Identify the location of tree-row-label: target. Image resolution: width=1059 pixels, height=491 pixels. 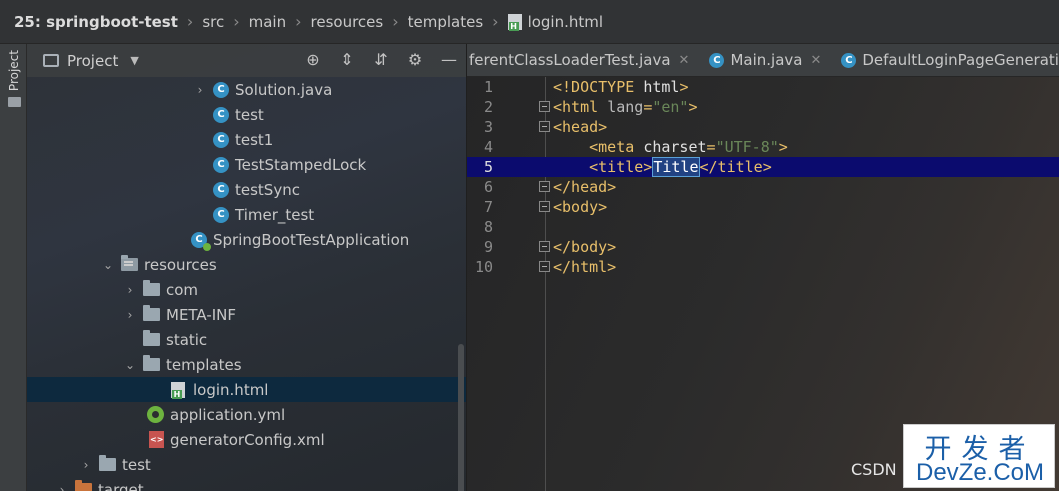
(121, 485).